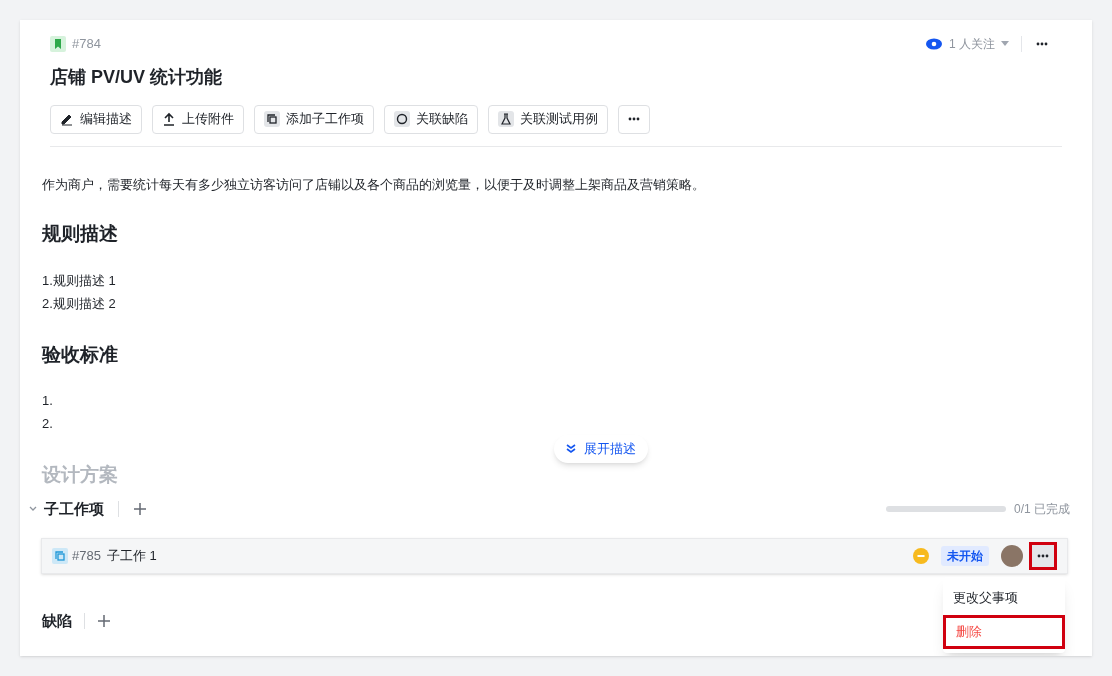  What do you see at coordinates (934, 43) in the screenshot?
I see `eye-icon` at bounding box center [934, 43].